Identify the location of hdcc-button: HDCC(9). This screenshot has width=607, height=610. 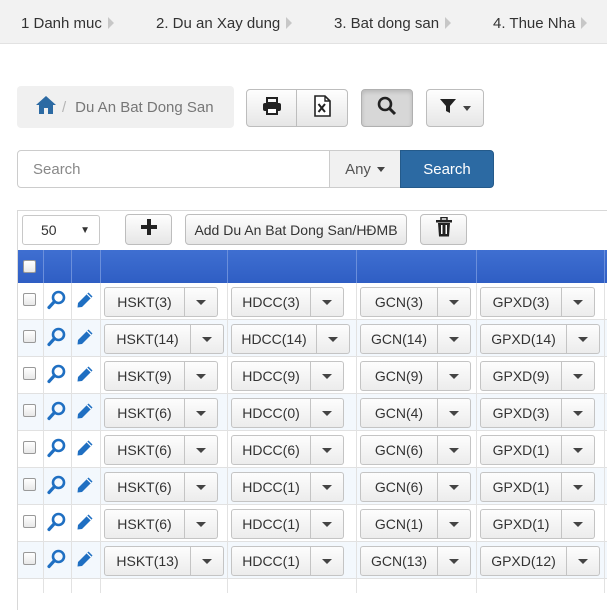
(271, 376).